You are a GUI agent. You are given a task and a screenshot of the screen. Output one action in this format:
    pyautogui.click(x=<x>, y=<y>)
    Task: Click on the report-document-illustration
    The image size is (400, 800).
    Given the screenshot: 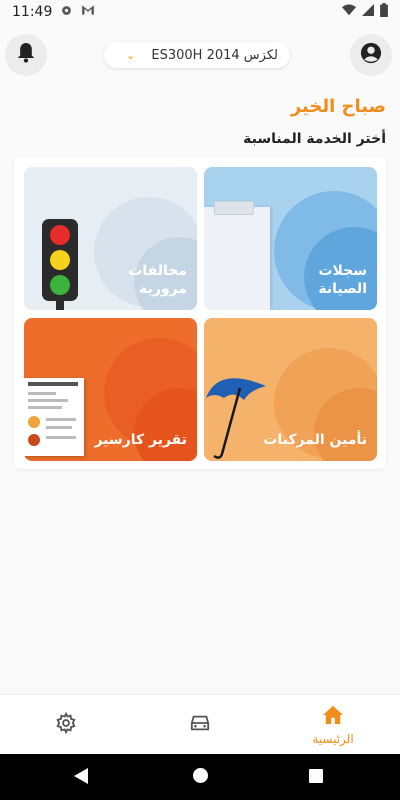 What is the action you would take?
    pyautogui.click(x=54, y=417)
    